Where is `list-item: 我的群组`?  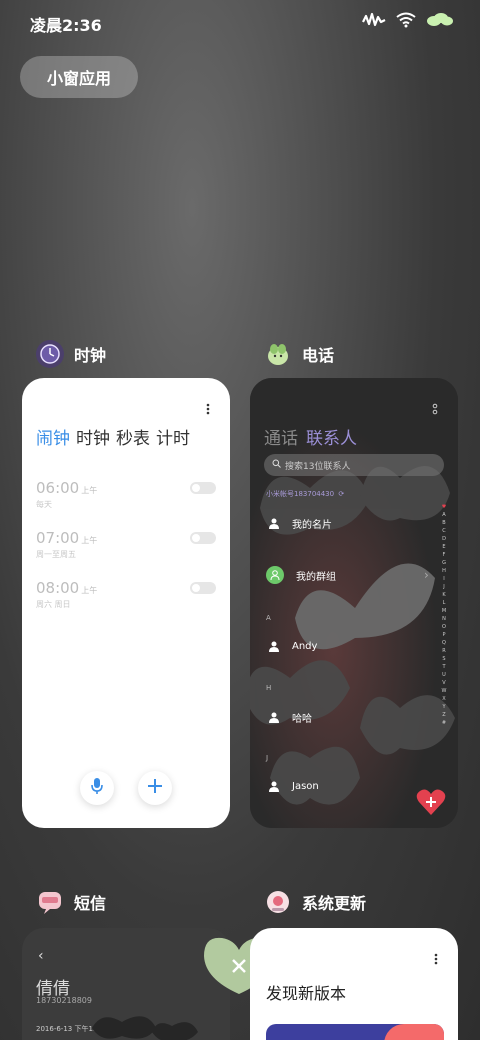
list-item: 我的群组 is located at coordinates (301, 575).